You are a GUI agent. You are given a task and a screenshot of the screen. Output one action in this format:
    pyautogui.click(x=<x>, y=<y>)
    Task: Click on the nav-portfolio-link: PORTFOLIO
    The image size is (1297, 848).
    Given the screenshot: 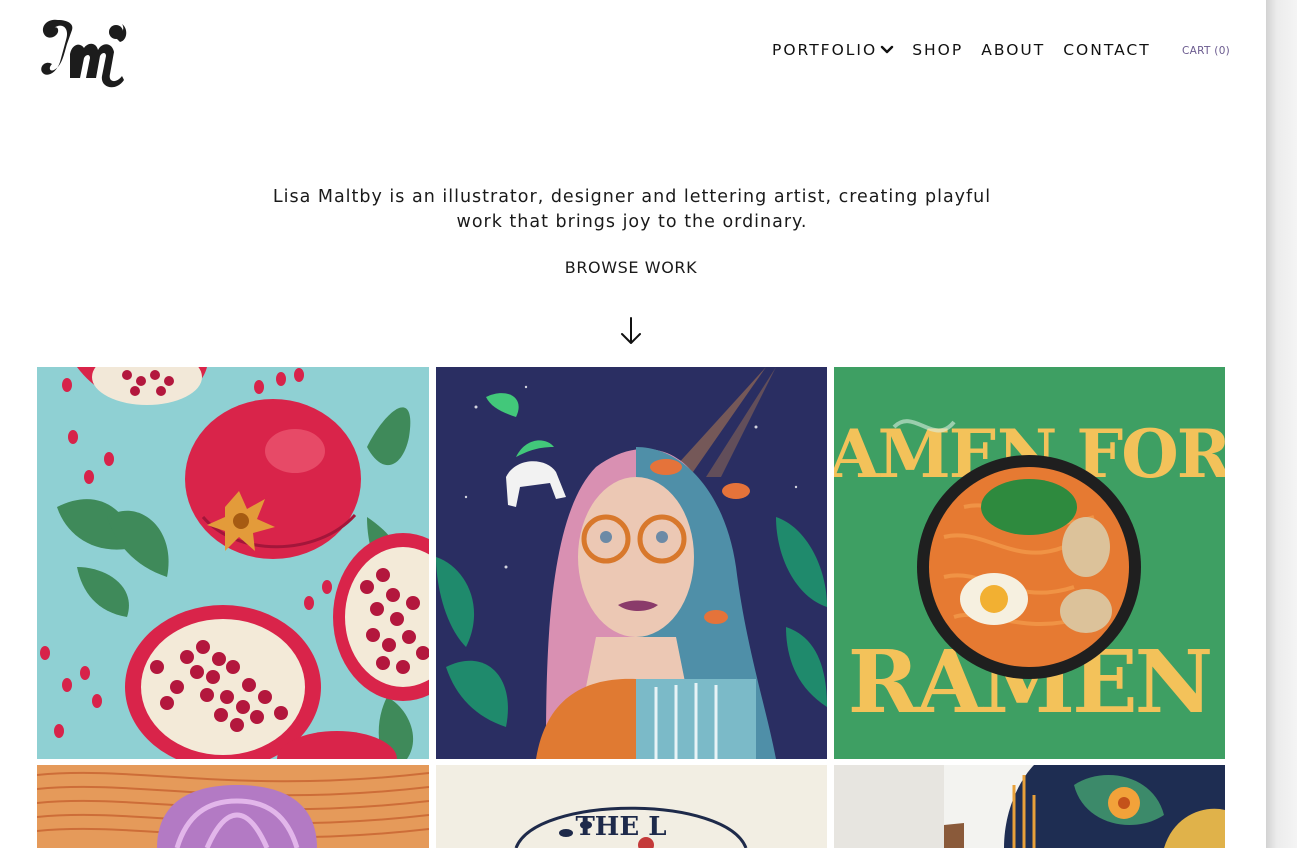 What is the action you would take?
    pyautogui.click(x=824, y=50)
    